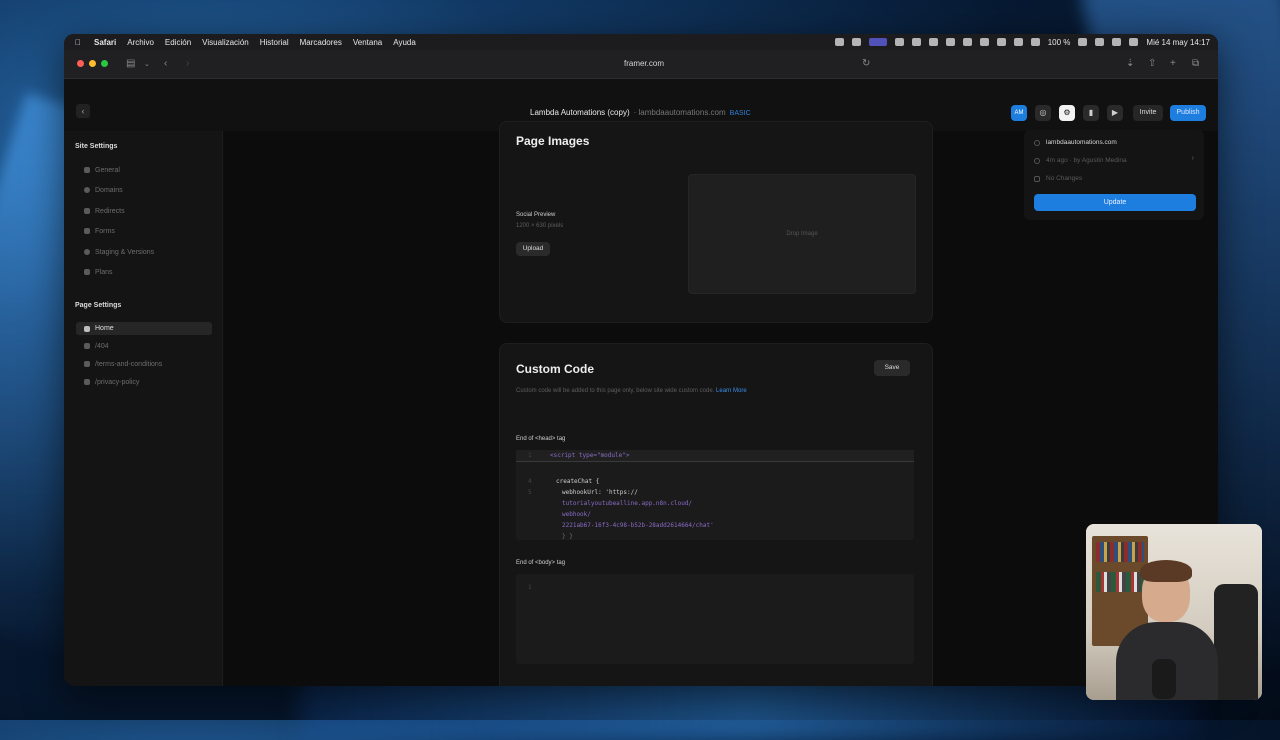 This screenshot has height=740, width=1280. Describe the element at coordinates (87, 364) in the screenshot. I see `page-icon` at that location.